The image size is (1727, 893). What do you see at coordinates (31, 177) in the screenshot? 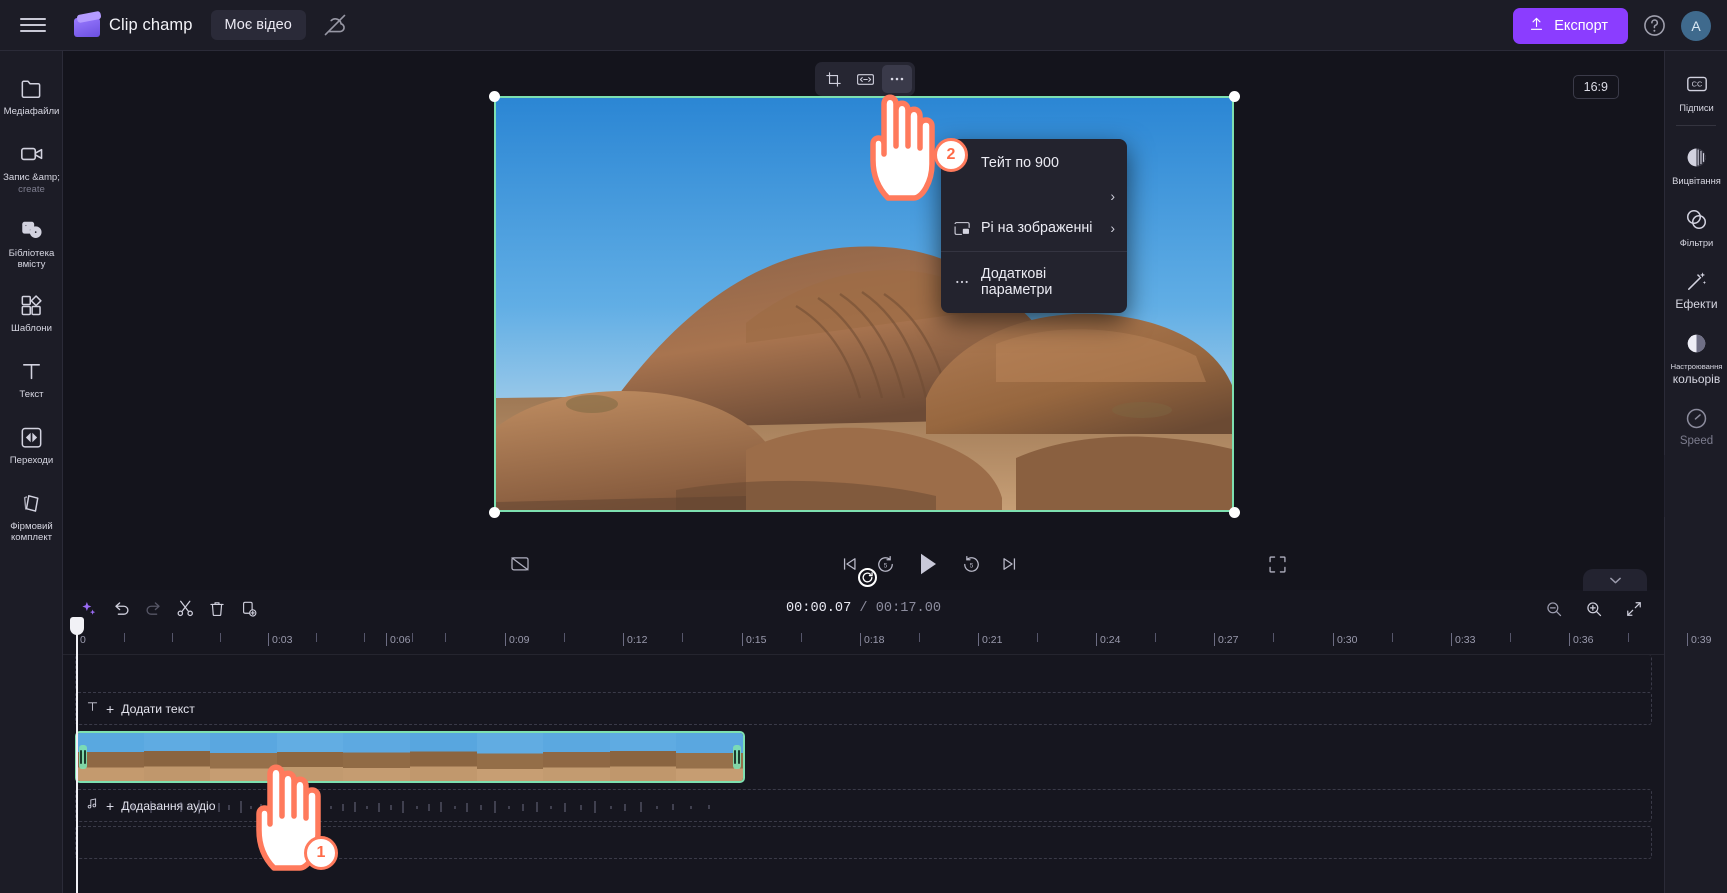
I see `sidebar-item-label: Запис &amp;` at bounding box center [31, 177].